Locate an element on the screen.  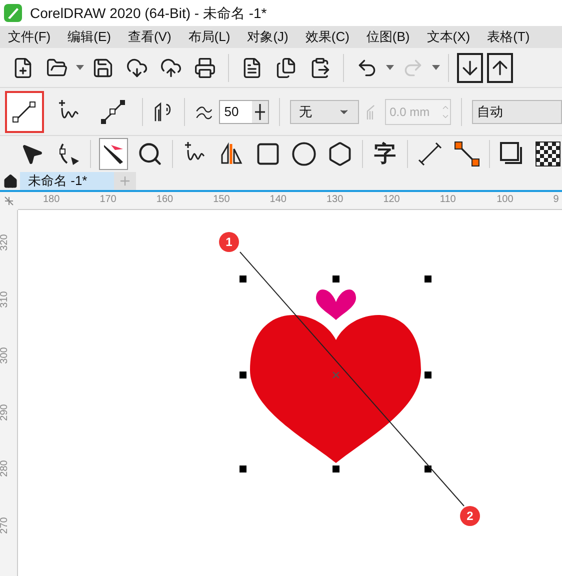
window-title: CorelDRAW 2020 (64-Bit) - 未命名 -1* is located at coordinates (148, 13).